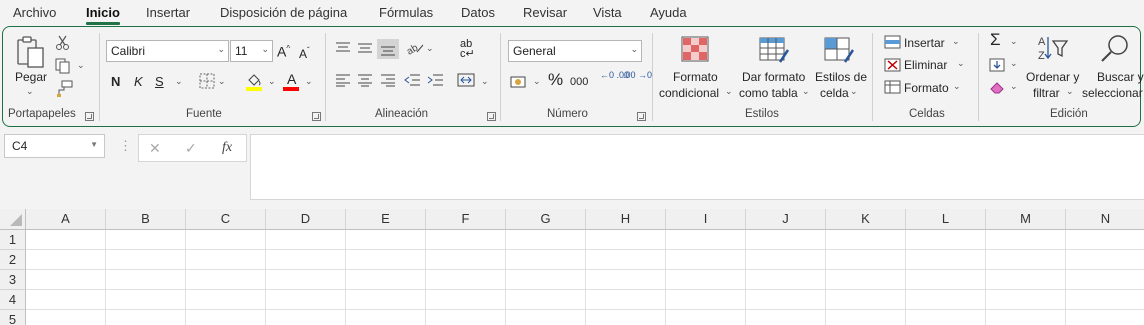 The width and height of the screenshot is (1144, 325). What do you see at coordinates (179, 81) in the screenshot?
I see `underline-dropdown-icon: ⌄` at bounding box center [179, 81].